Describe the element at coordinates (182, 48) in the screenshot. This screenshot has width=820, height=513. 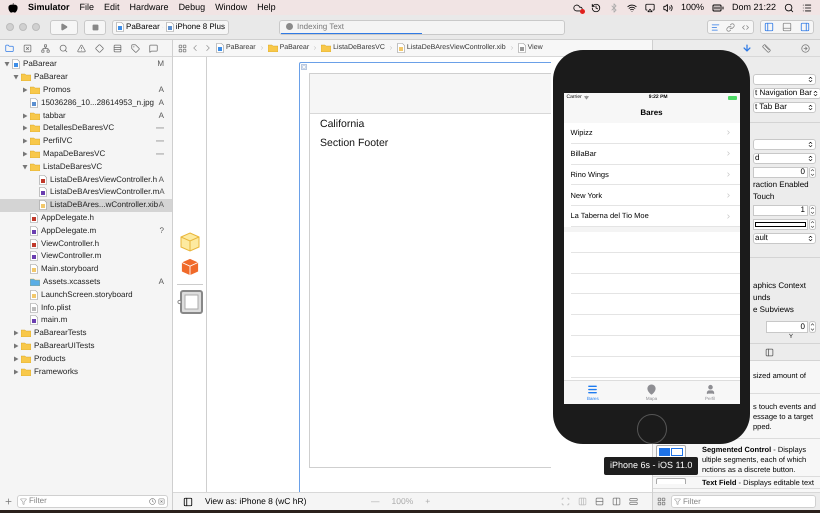
I see `related-items-icon` at that location.